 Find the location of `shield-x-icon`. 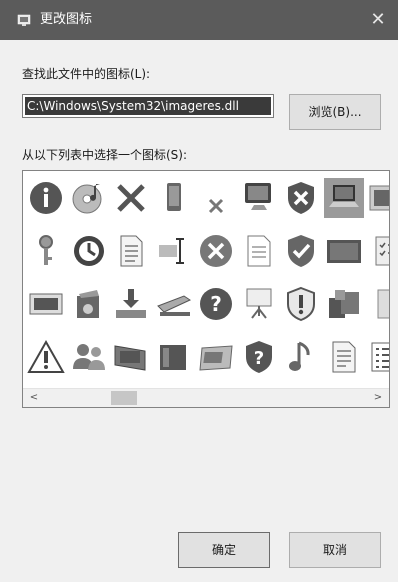

shield-x-icon is located at coordinates (301, 198).